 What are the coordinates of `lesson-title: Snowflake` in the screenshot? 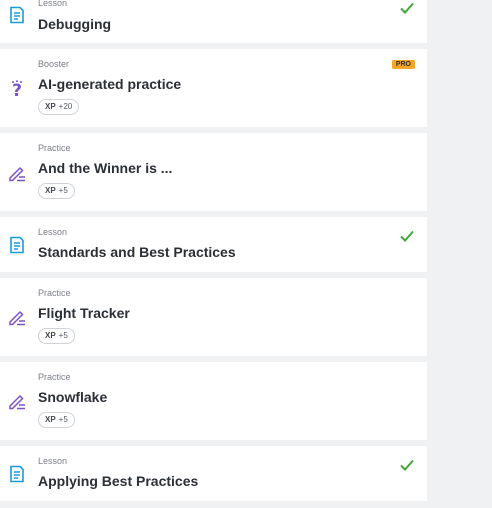 It's located at (73, 397).